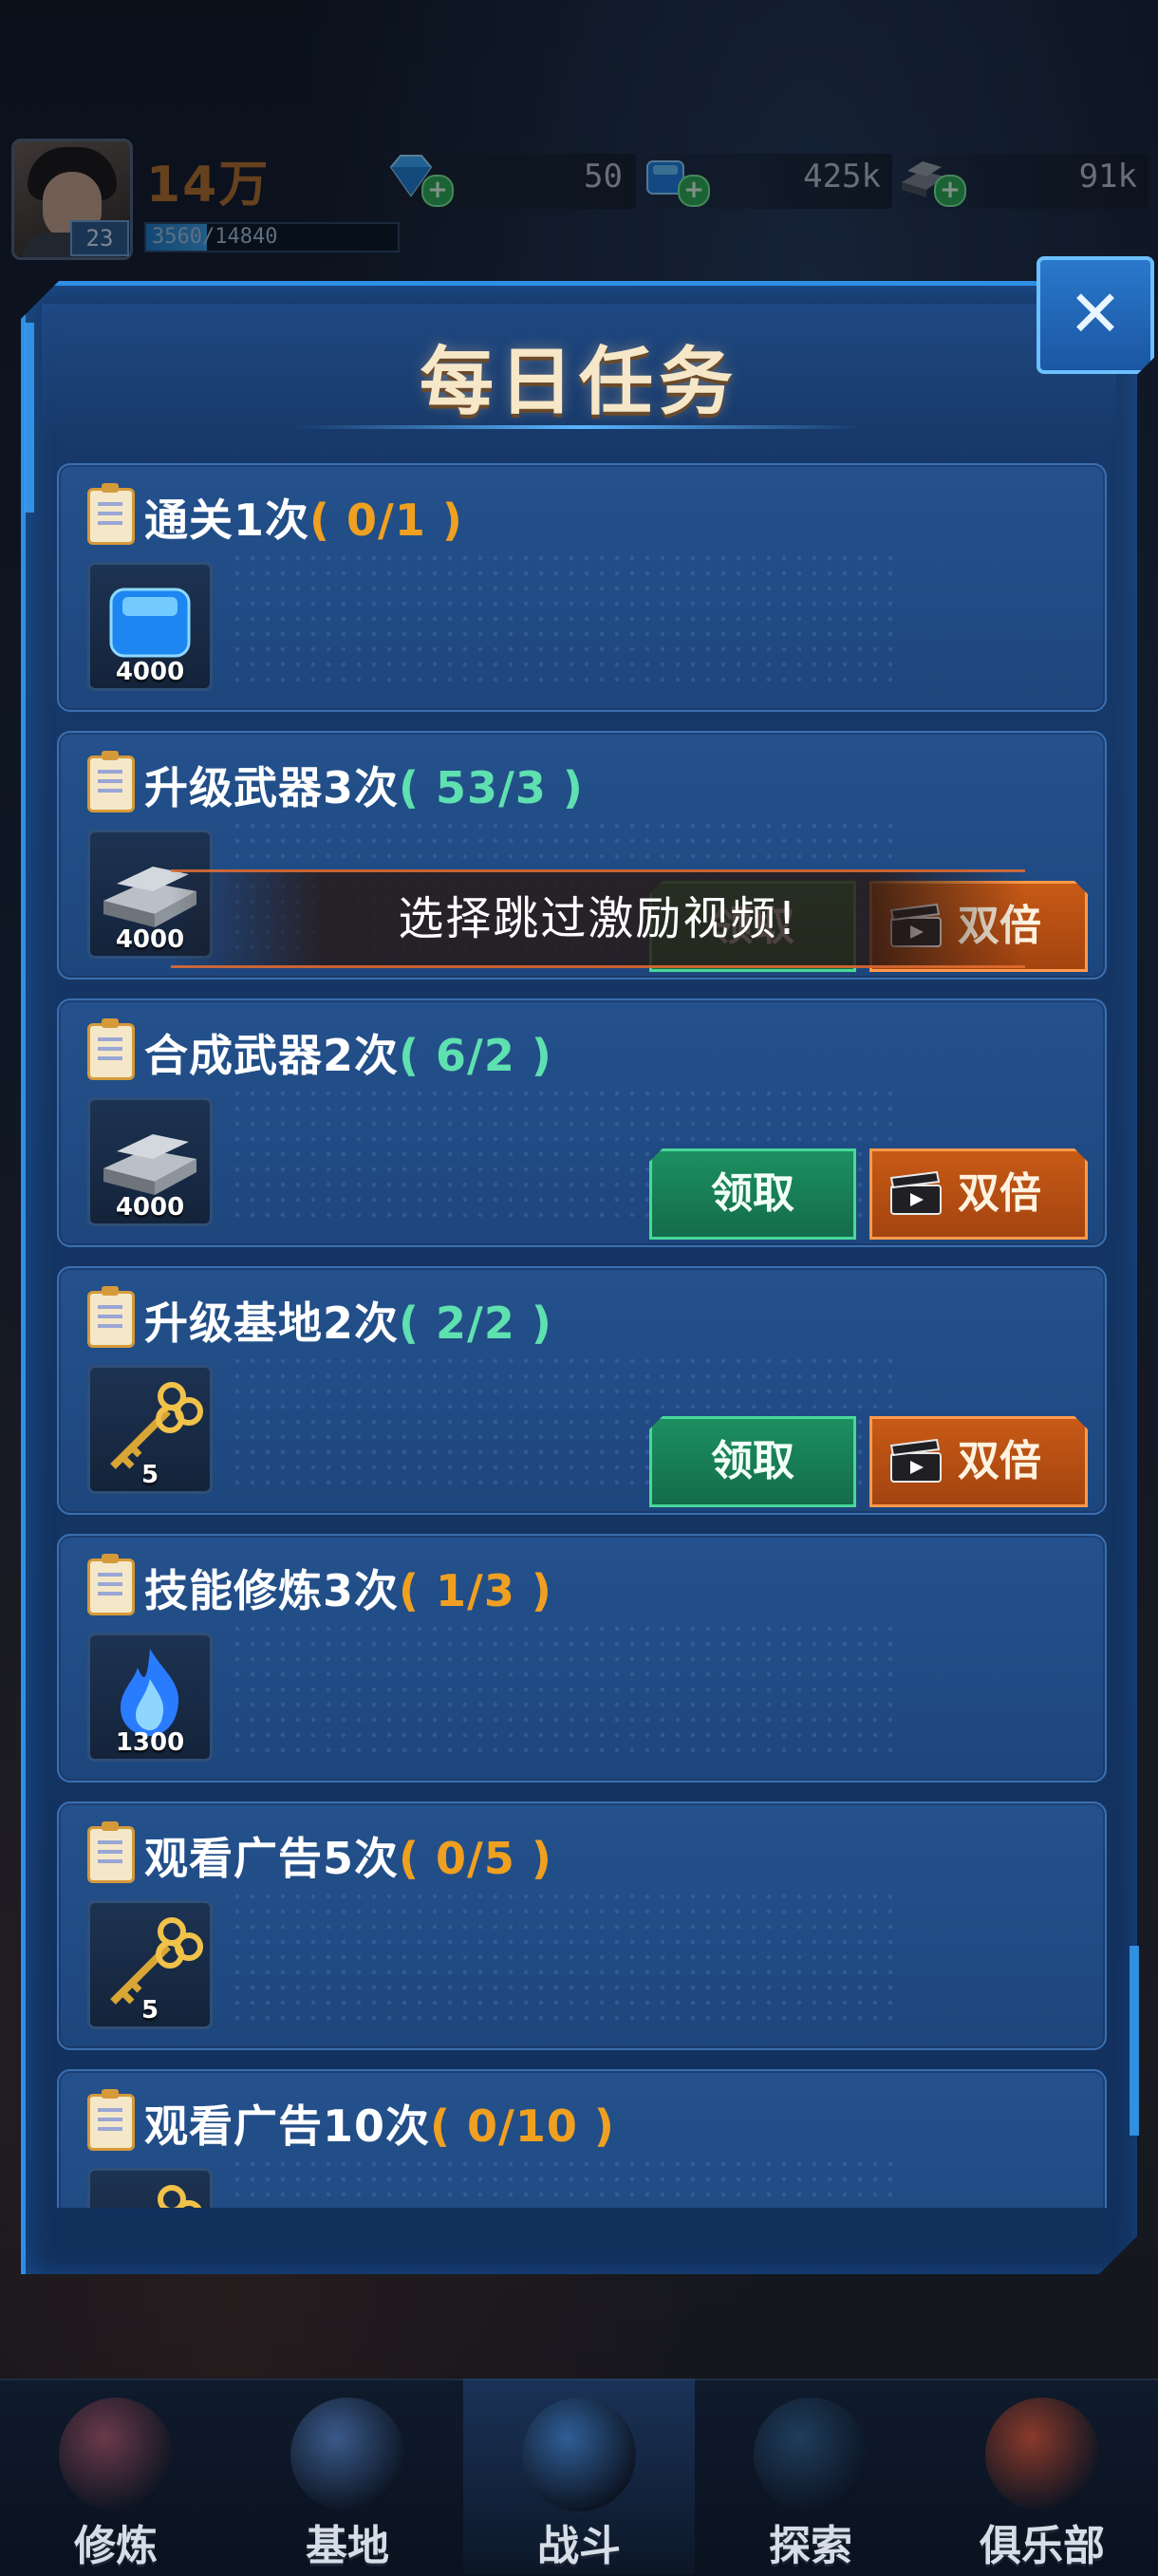 Image resolution: width=1158 pixels, height=2576 pixels. Describe the element at coordinates (116, 2546) in the screenshot. I see `nav-tab-label: 修炼` at that location.